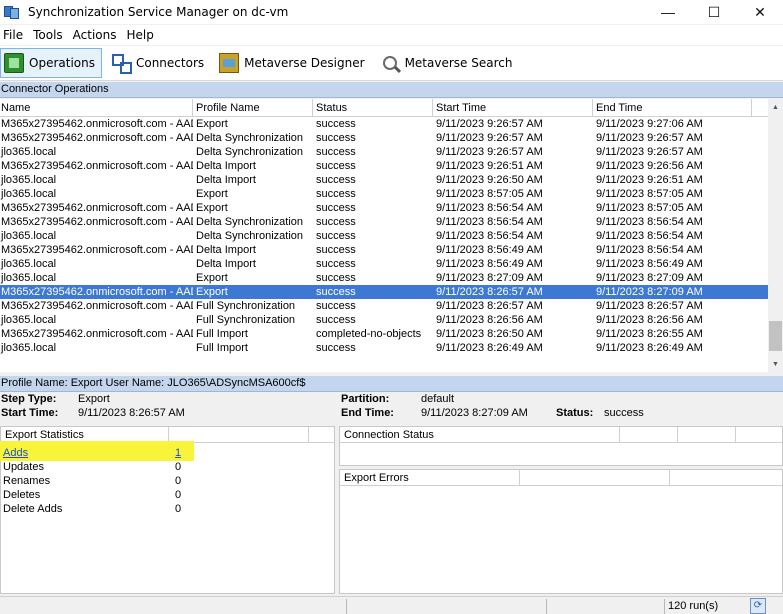 This screenshot has width=783, height=614. I want to click on stat-name: Delete Adds, so click(33, 509).